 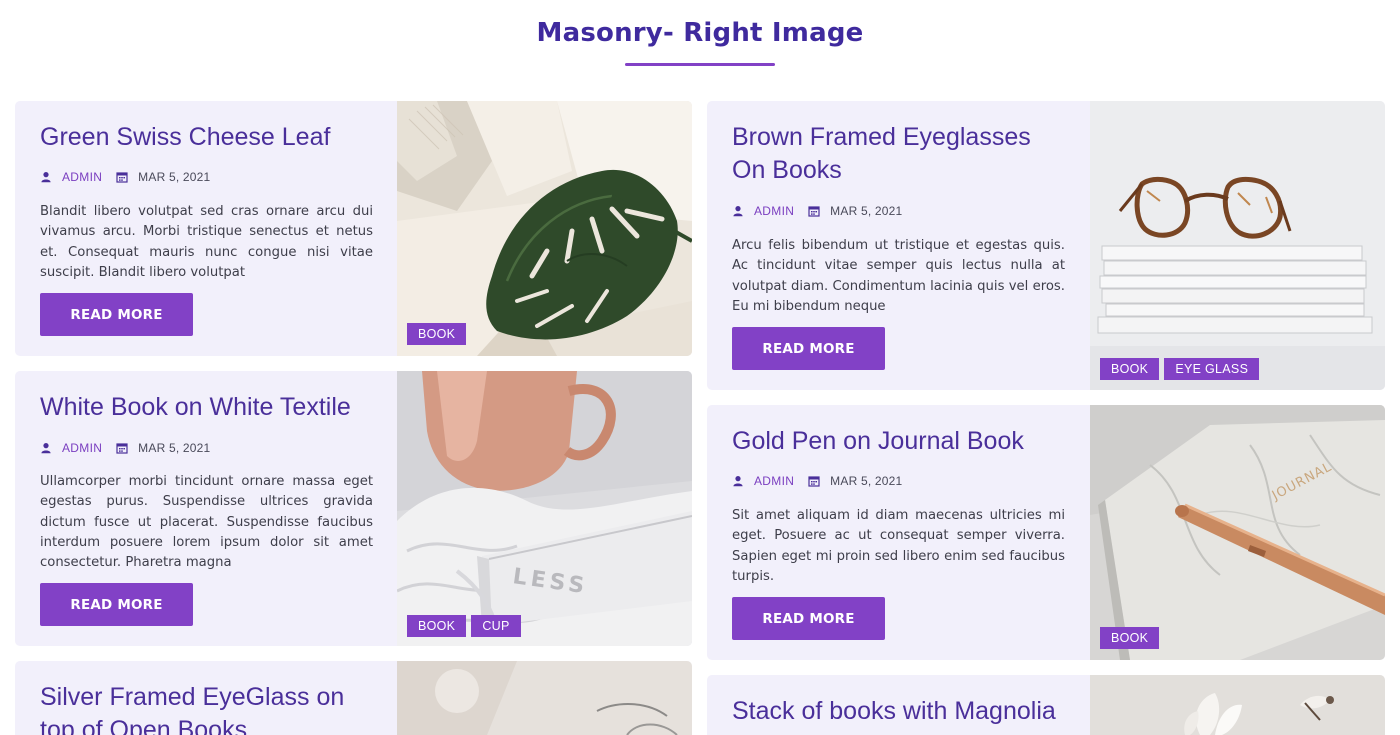 I want to click on tag: EYE GLASS, so click(x=1212, y=369).